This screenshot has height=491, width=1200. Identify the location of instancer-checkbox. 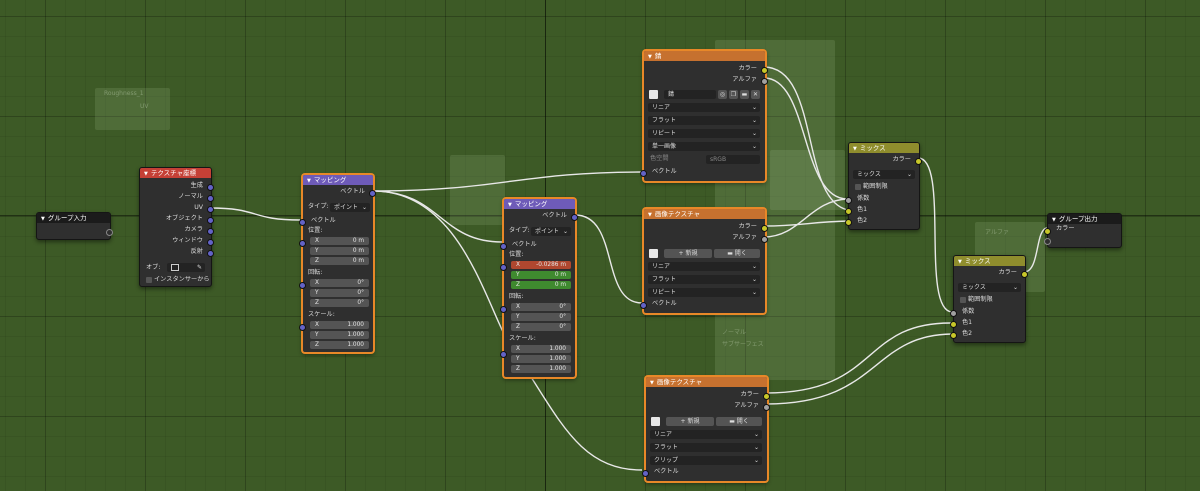
(149, 280).